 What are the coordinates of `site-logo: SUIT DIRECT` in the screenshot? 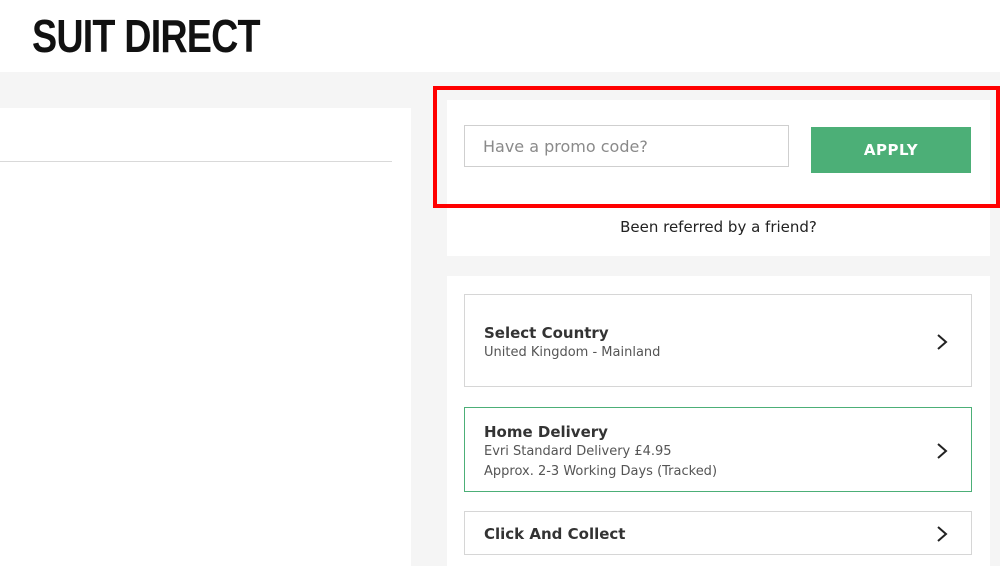 It's located at (146, 36).